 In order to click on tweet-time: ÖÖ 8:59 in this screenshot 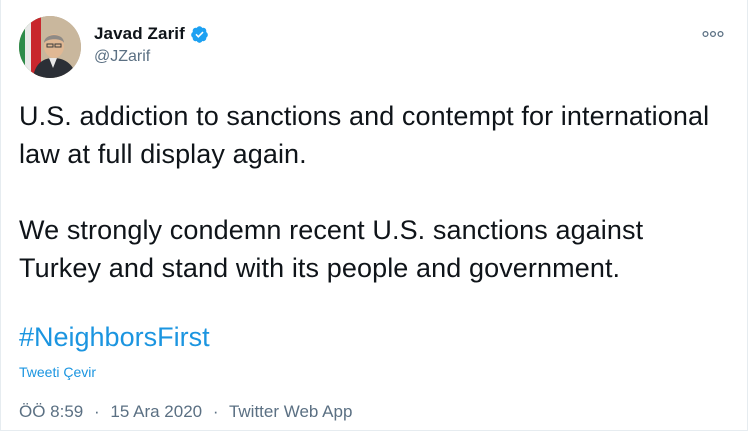, I will do `click(51, 411)`.